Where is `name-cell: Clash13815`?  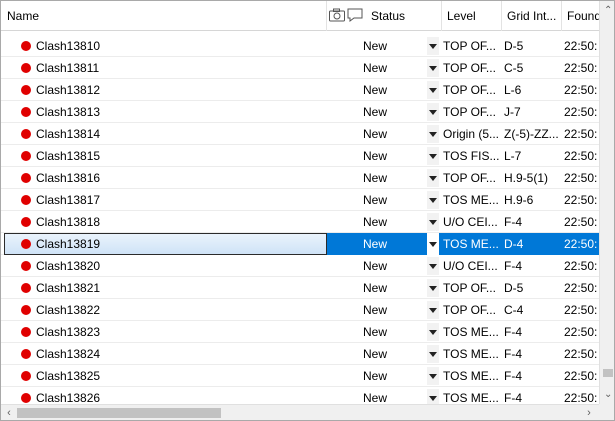
name-cell: Clash13815 is located at coordinates (164, 156).